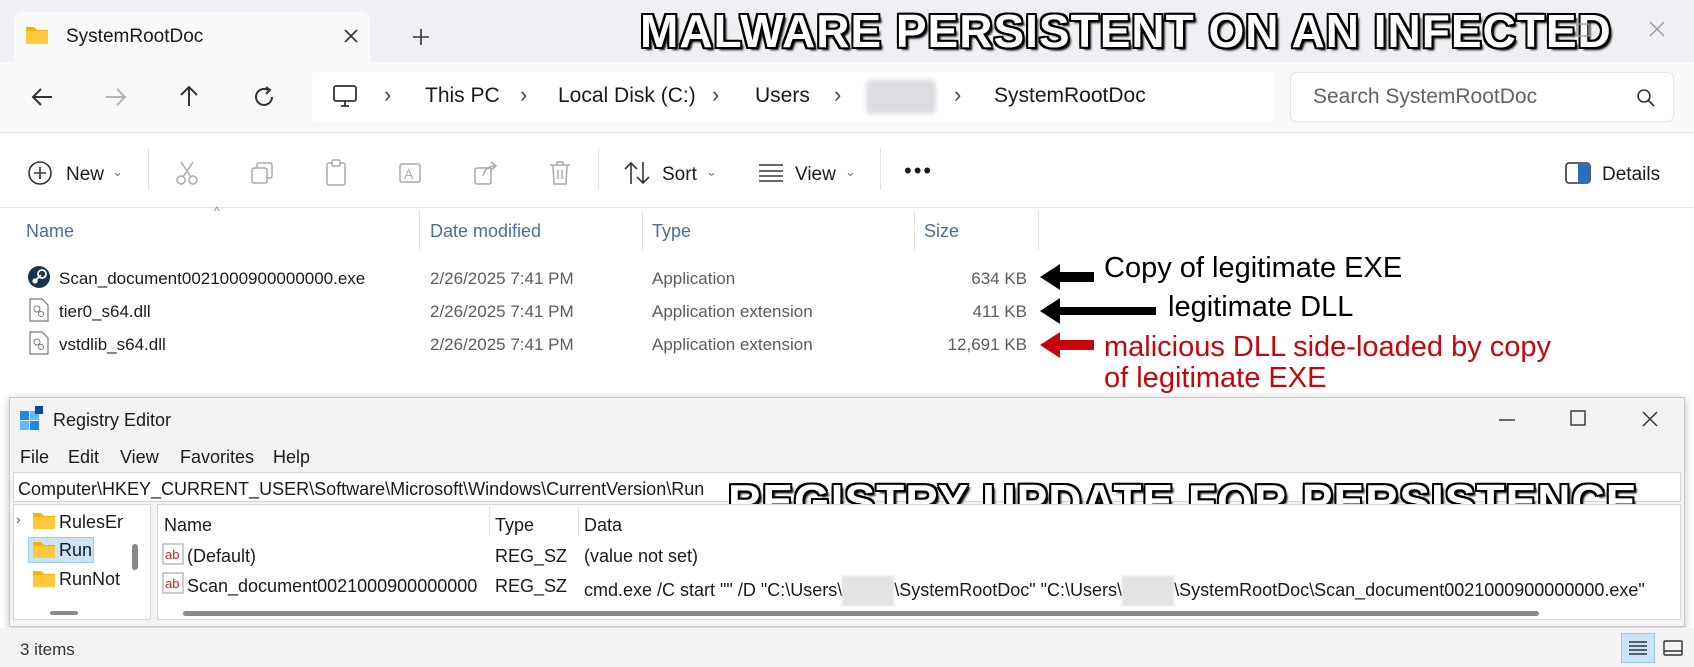  Describe the element at coordinates (217, 457) in the screenshot. I see `menu-favorites: Favorites` at that location.